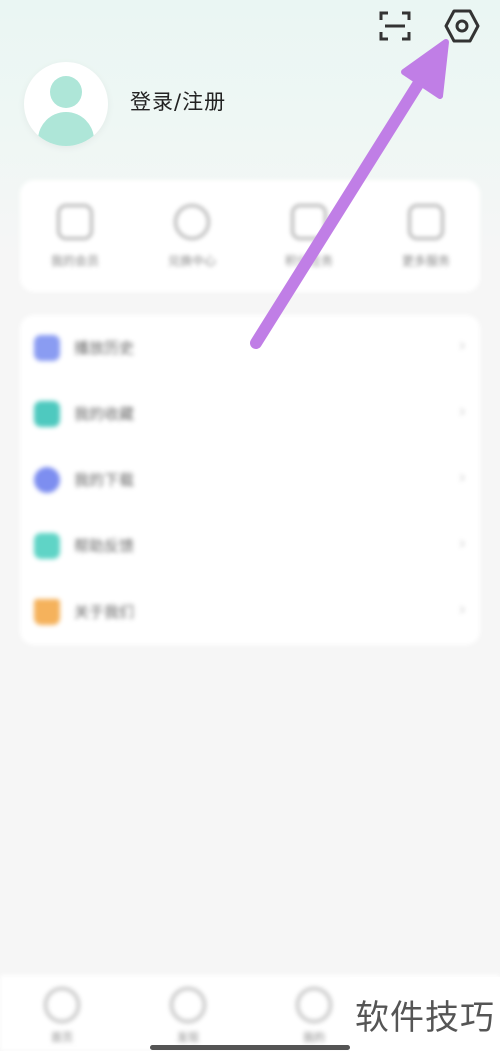  What do you see at coordinates (250, 612) in the screenshot?
I see `list-item-about: 关于我们 ›` at bounding box center [250, 612].